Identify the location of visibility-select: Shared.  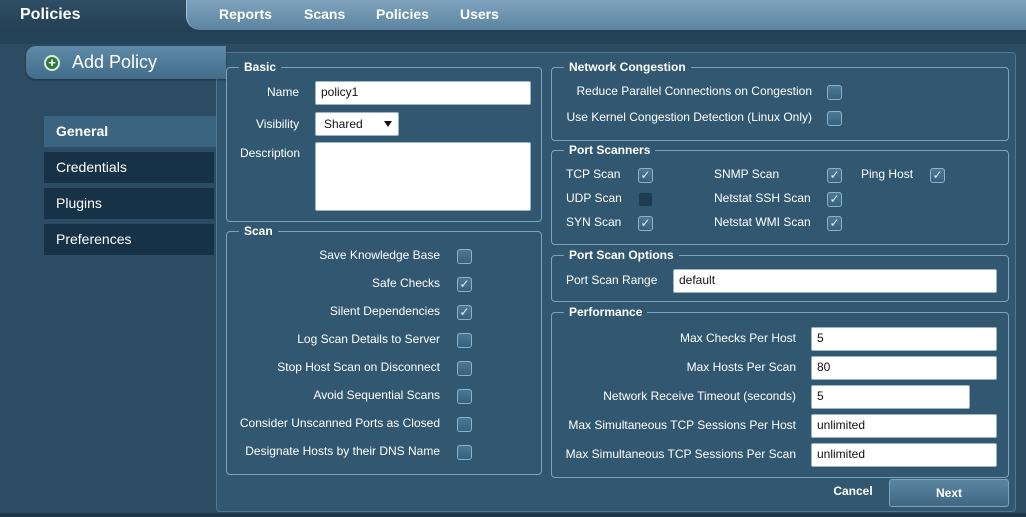
(357, 124).